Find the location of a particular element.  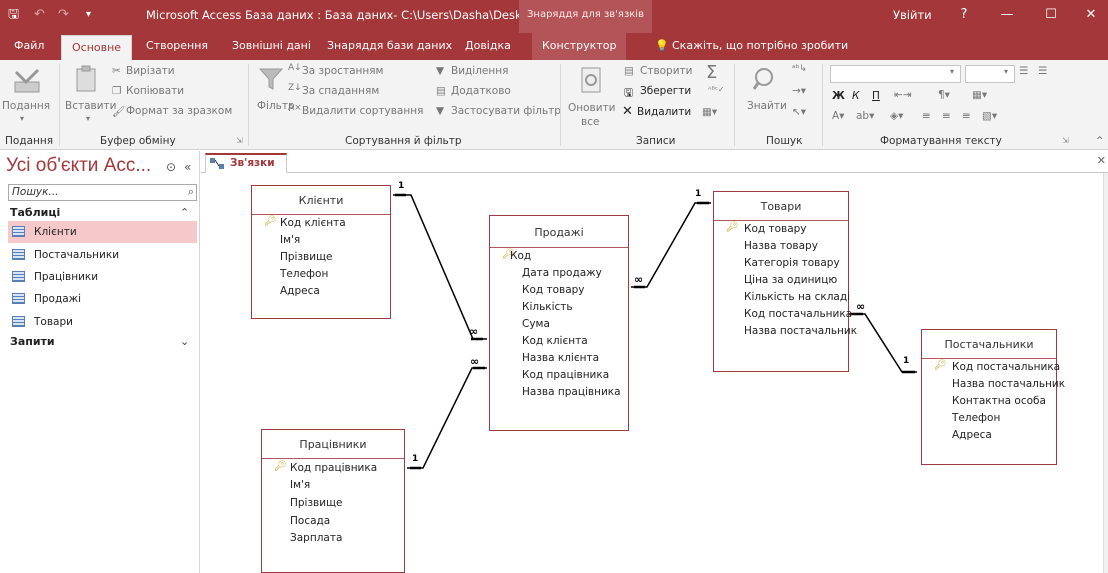

nav-group-tables: Таблиці is located at coordinates (35, 212).